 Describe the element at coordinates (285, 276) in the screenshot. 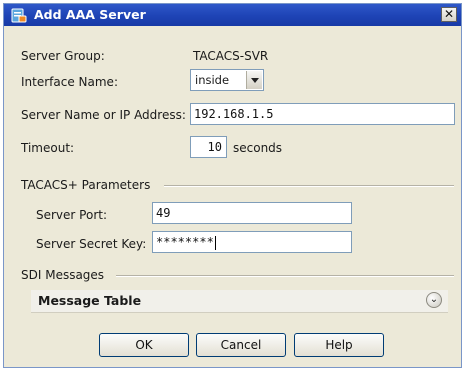

I see `sdi-separator` at that location.